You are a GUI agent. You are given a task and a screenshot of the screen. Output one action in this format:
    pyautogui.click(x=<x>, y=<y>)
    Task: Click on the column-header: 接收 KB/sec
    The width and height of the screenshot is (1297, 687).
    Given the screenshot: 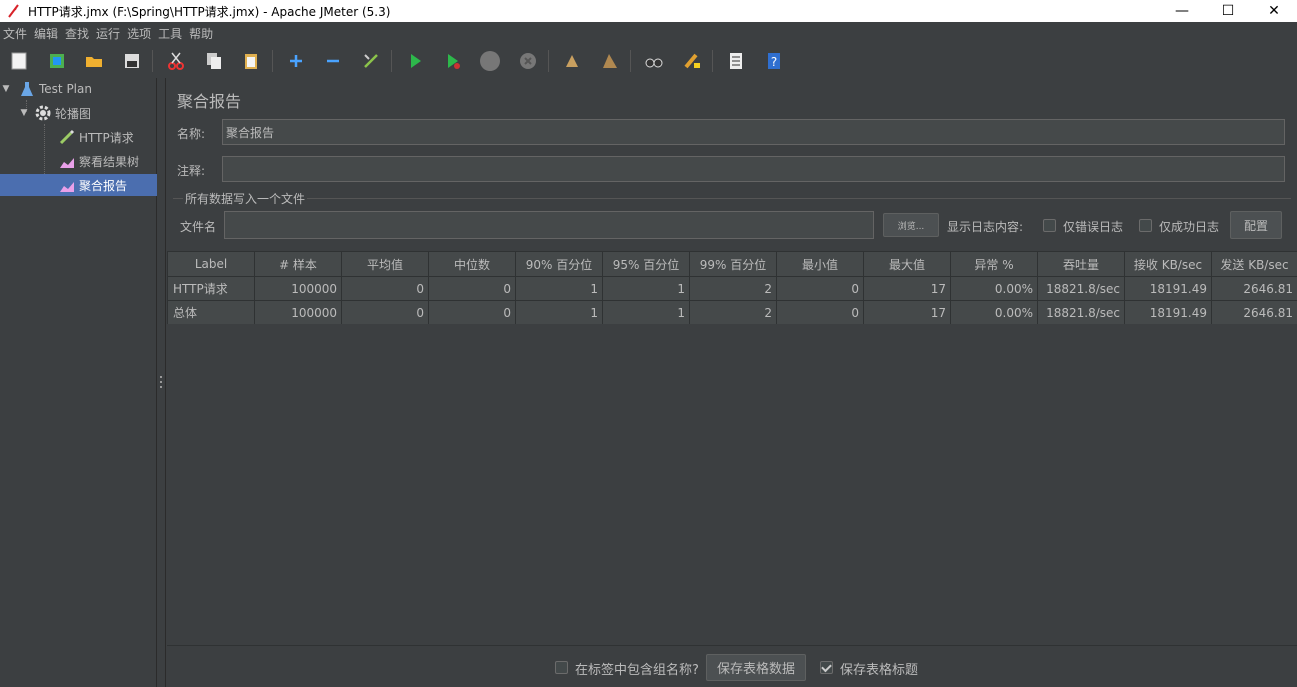 What is the action you would take?
    pyautogui.click(x=1168, y=264)
    